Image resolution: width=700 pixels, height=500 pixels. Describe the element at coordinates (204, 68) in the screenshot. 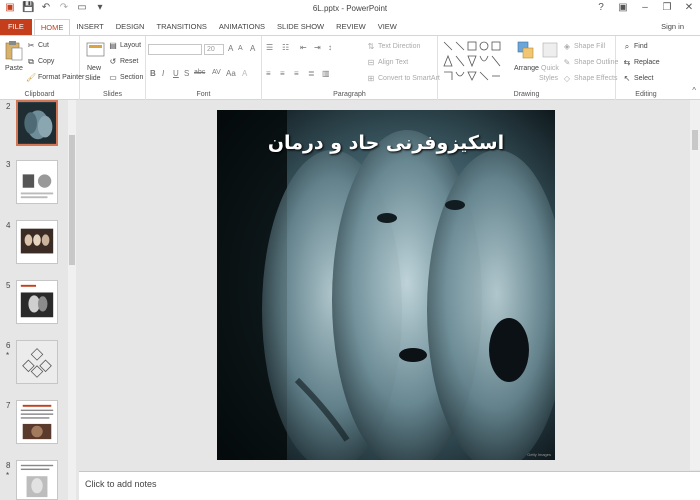

I see `font-group: 20 A A A B I U S abc AV Aa A Font` at that location.